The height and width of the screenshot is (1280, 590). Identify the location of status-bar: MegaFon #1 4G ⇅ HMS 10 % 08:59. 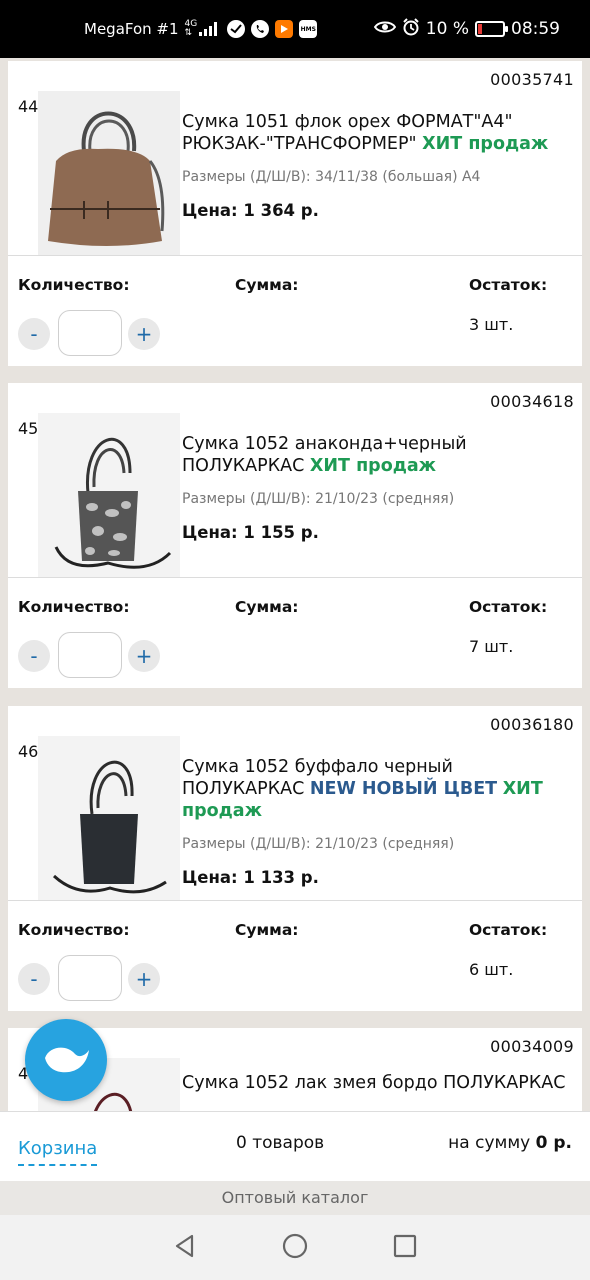
(295, 29).